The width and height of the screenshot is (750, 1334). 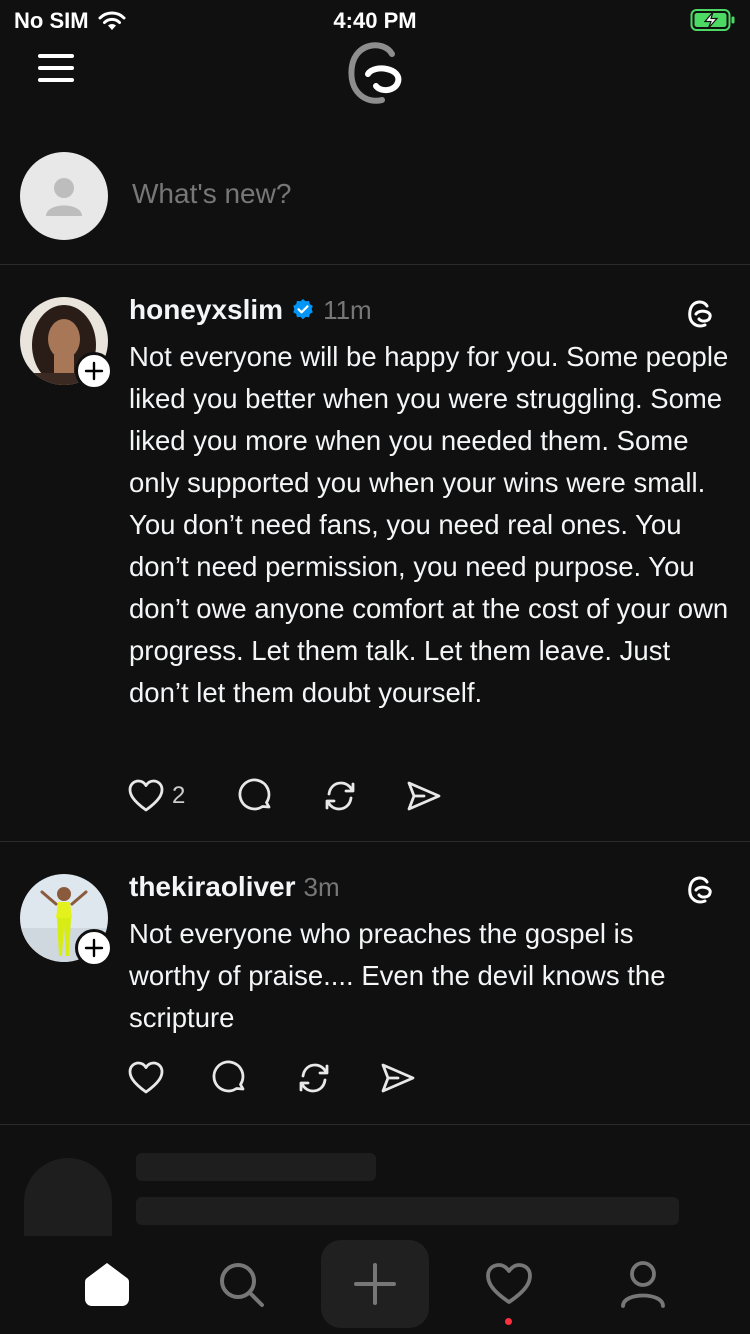 I want to click on bottom-tab-bar, so click(x=375, y=1287).